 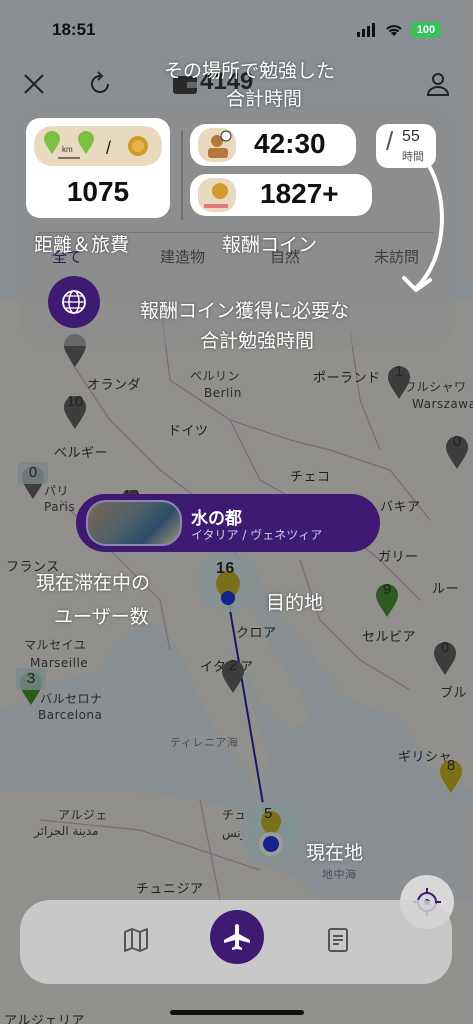 I want to click on map-label-marseille-jp: マルセイユ, so click(x=55, y=645).